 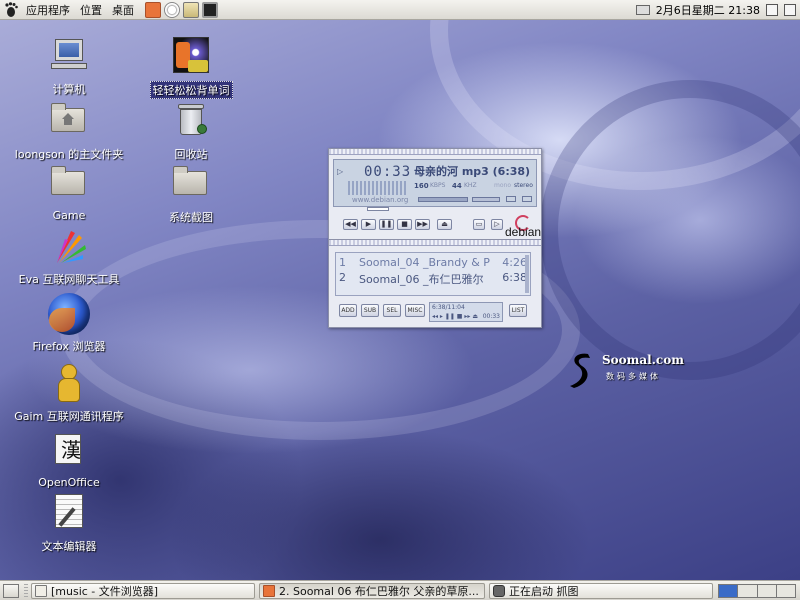 What do you see at coordinates (123, 10) in the screenshot?
I see `menu-desktop: 桌面` at bounding box center [123, 10].